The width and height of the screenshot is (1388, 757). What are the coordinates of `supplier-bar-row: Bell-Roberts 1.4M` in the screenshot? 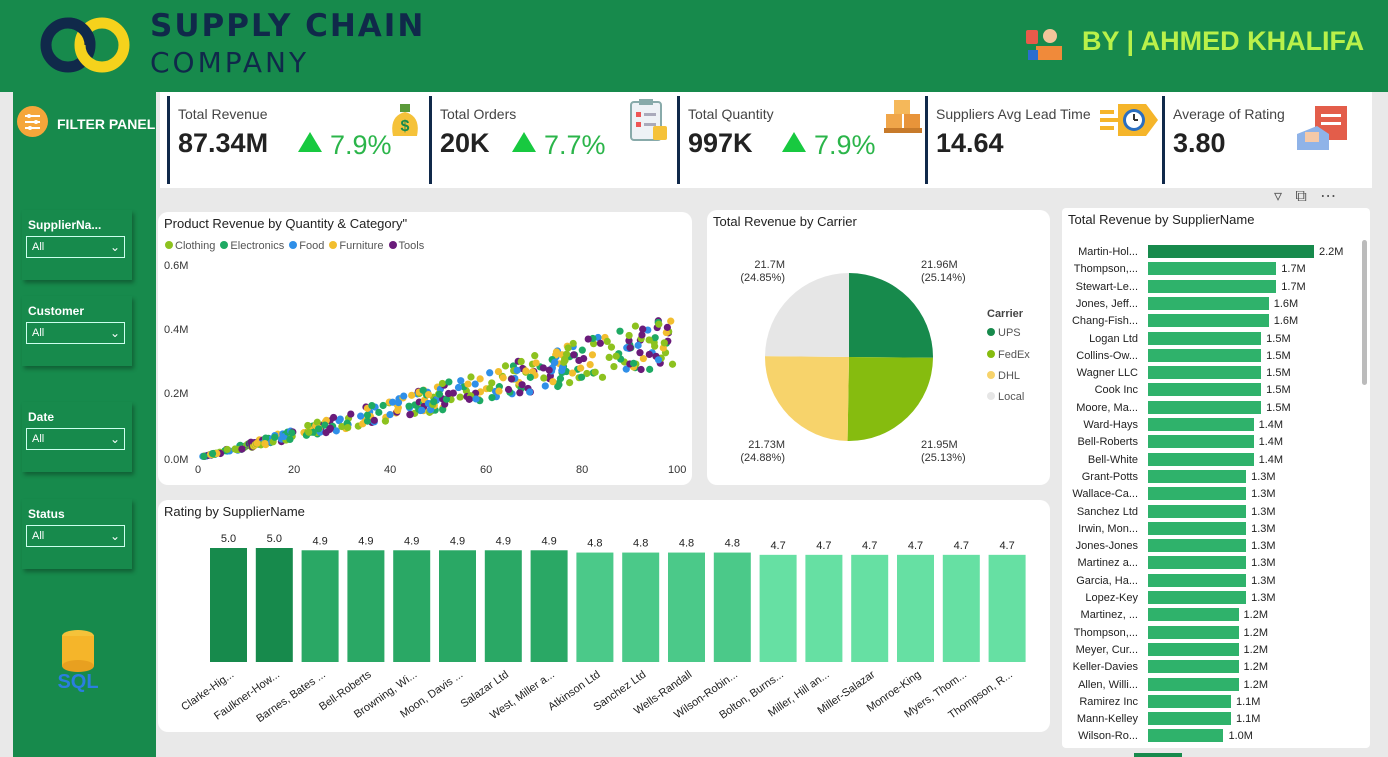 It's located at (1212, 442).